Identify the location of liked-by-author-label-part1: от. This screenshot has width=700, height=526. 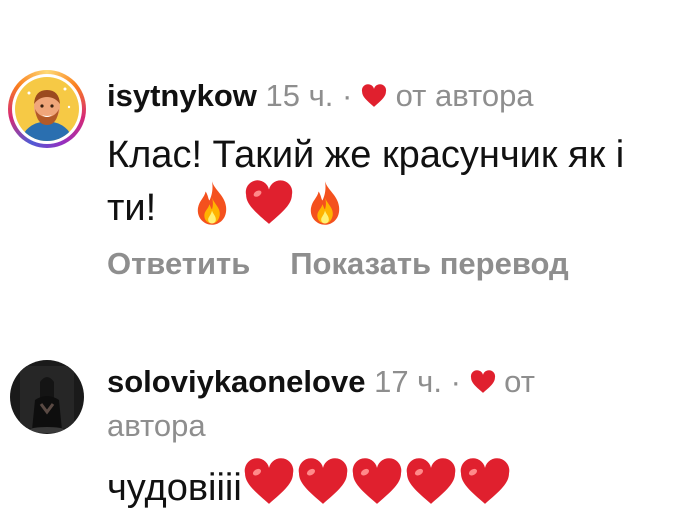
(519, 381).